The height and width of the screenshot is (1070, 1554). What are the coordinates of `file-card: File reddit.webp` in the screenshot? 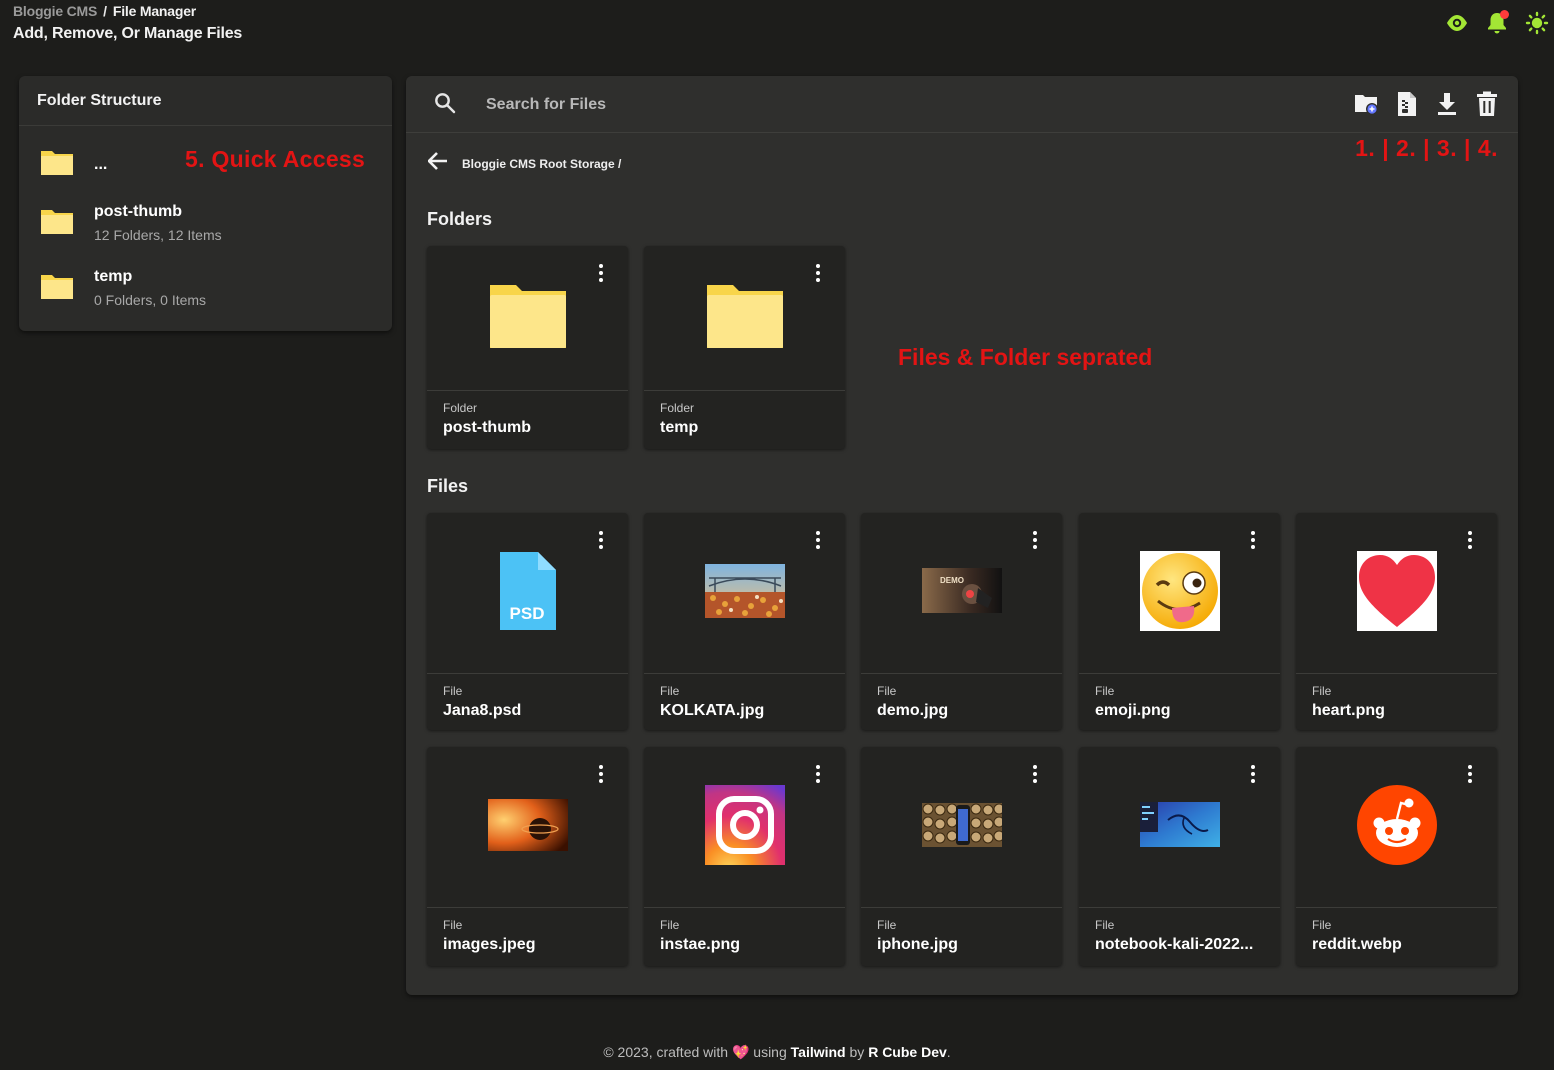 It's located at (1396, 856).